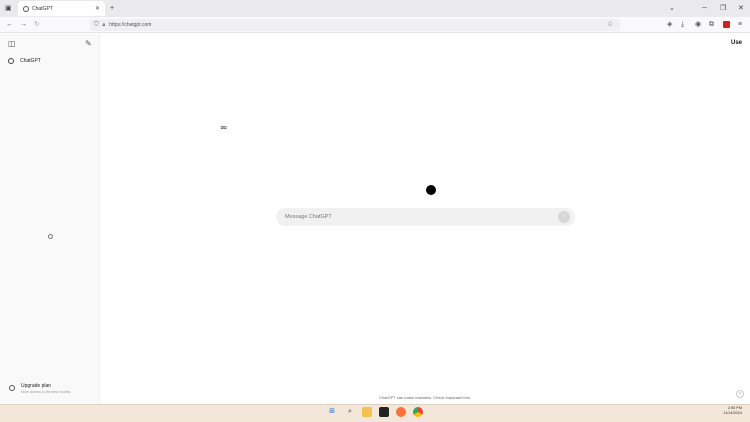 The height and width of the screenshot is (422, 750). What do you see at coordinates (36, 386) in the screenshot?
I see `upgrade-title: Upgrade plan` at bounding box center [36, 386].